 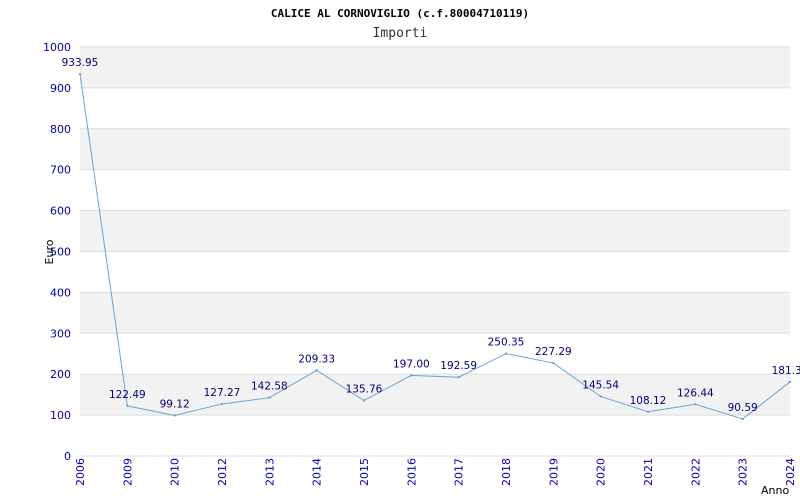 I want to click on x-tick-label: 2020, so click(x=601, y=472).